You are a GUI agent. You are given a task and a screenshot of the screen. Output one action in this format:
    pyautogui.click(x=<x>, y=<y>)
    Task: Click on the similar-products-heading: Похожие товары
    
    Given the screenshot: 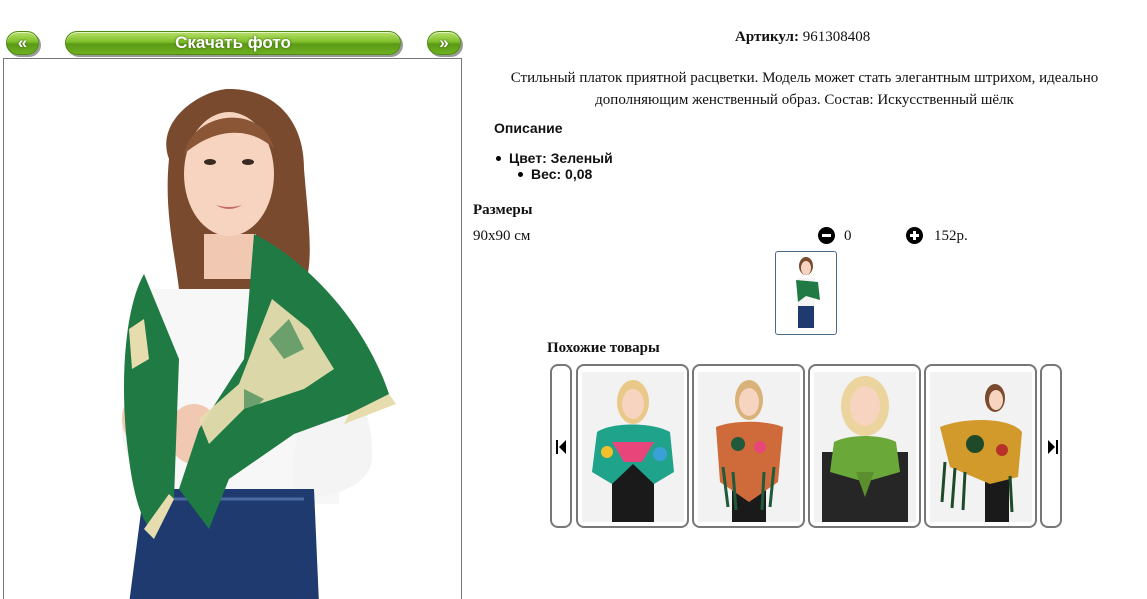 What is the action you would take?
    pyautogui.click(x=603, y=348)
    